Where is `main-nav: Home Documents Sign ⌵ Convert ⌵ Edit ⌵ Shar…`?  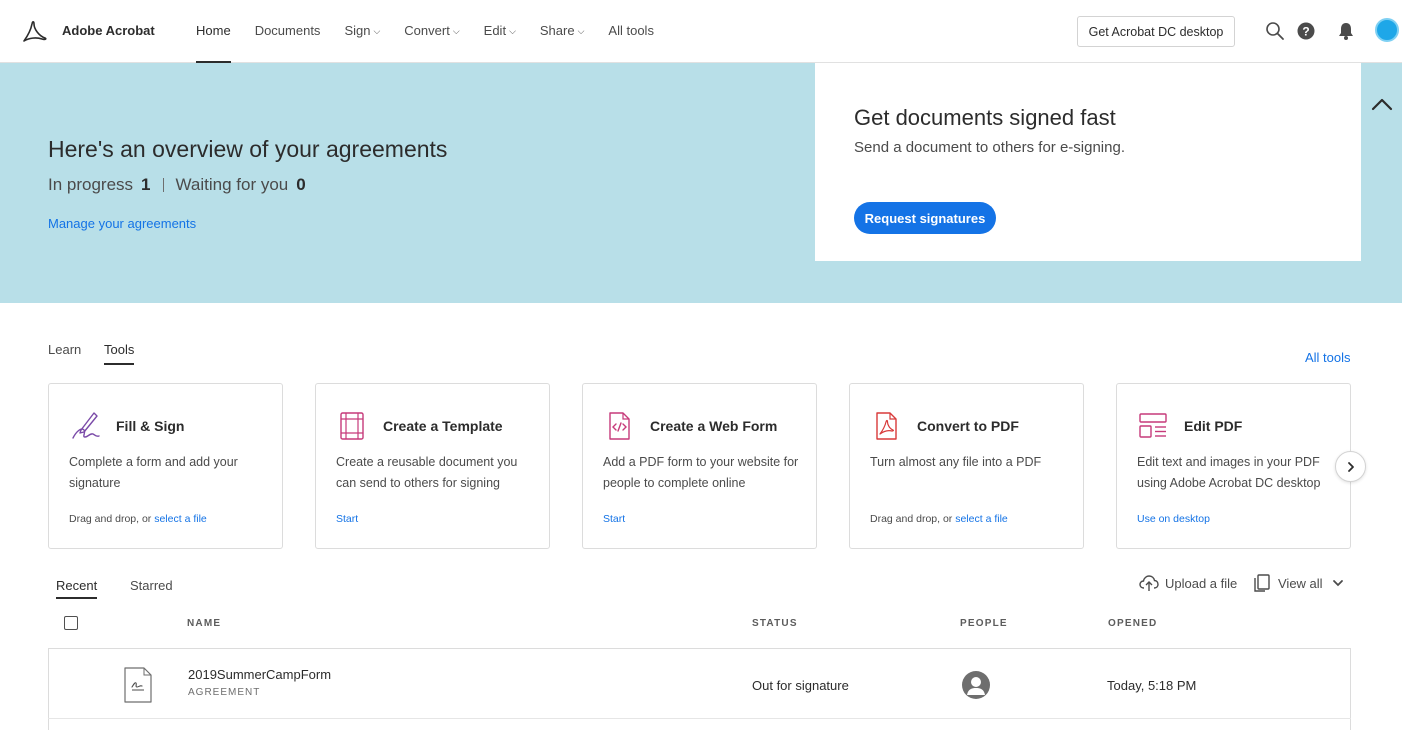 main-nav: Home Documents Sign ⌵ Convert ⌵ Edit ⌵ Shar… is located at coordinates (437, 31).